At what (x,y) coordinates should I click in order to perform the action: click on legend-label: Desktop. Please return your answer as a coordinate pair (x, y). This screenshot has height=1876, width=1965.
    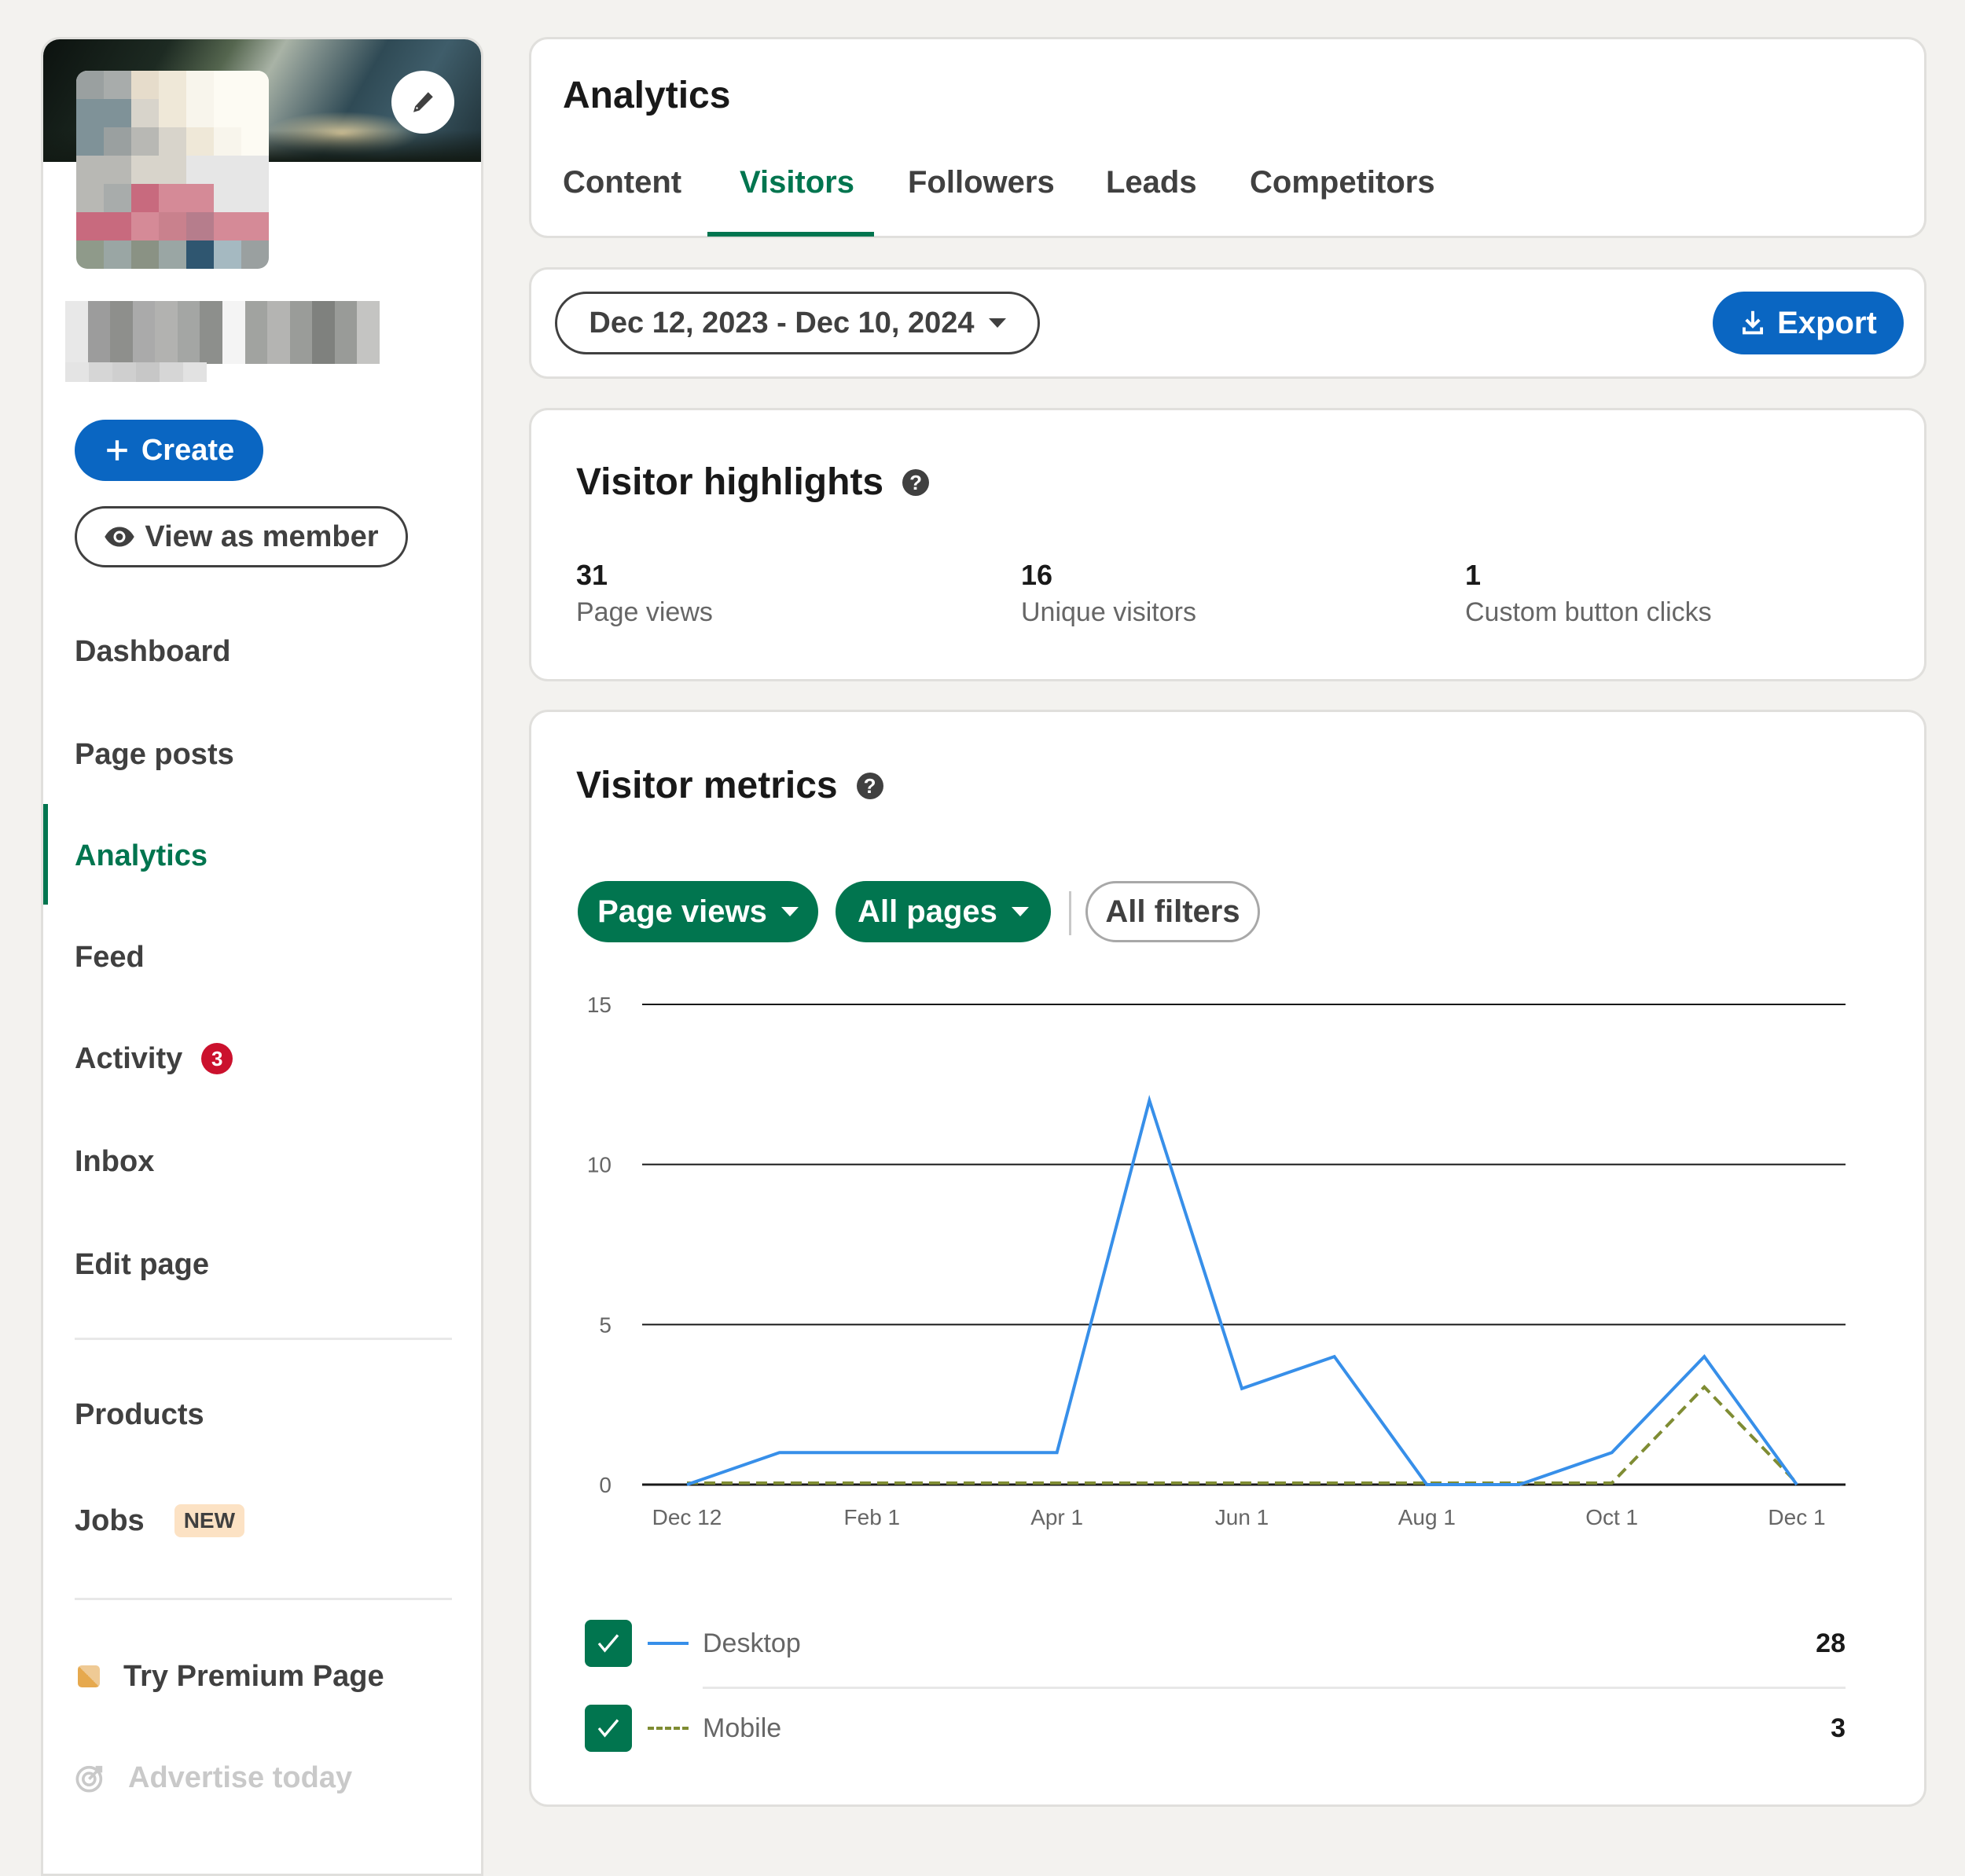
    Looking at the image, I should click on (1260, 1643).